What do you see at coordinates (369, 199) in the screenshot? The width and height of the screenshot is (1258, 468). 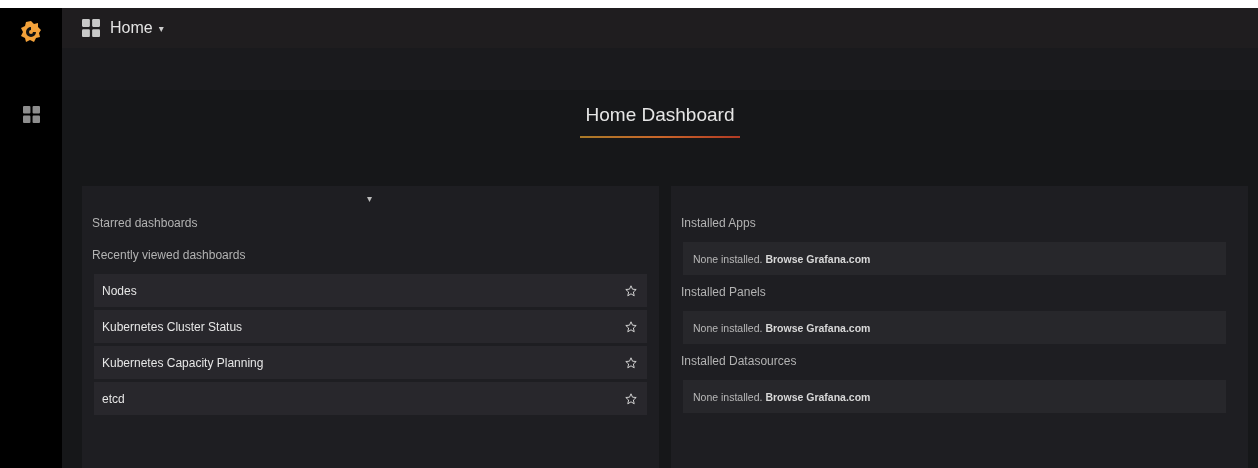 I see `collapse-button: ▾` at bounding box center [369, 199].